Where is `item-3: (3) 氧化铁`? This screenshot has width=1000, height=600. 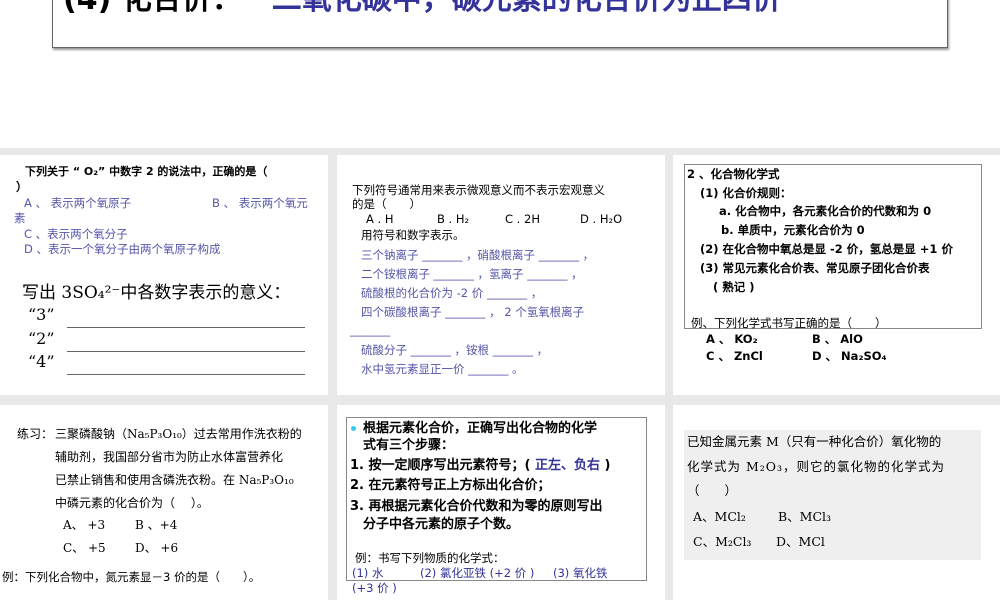
item-3: (3) 氧化铁 is located at coordinates (580, 573).